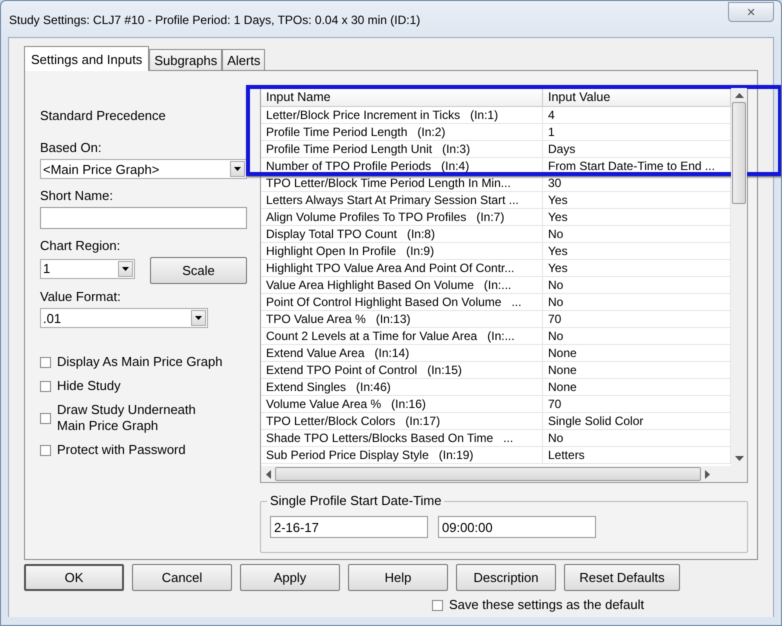 This screenshot has width=782, height=626. Describe the element at coordinates (127, 418) in the screenshot. I see `checkbox-label: Draw Study Underneath Main Price Graph` at that location.